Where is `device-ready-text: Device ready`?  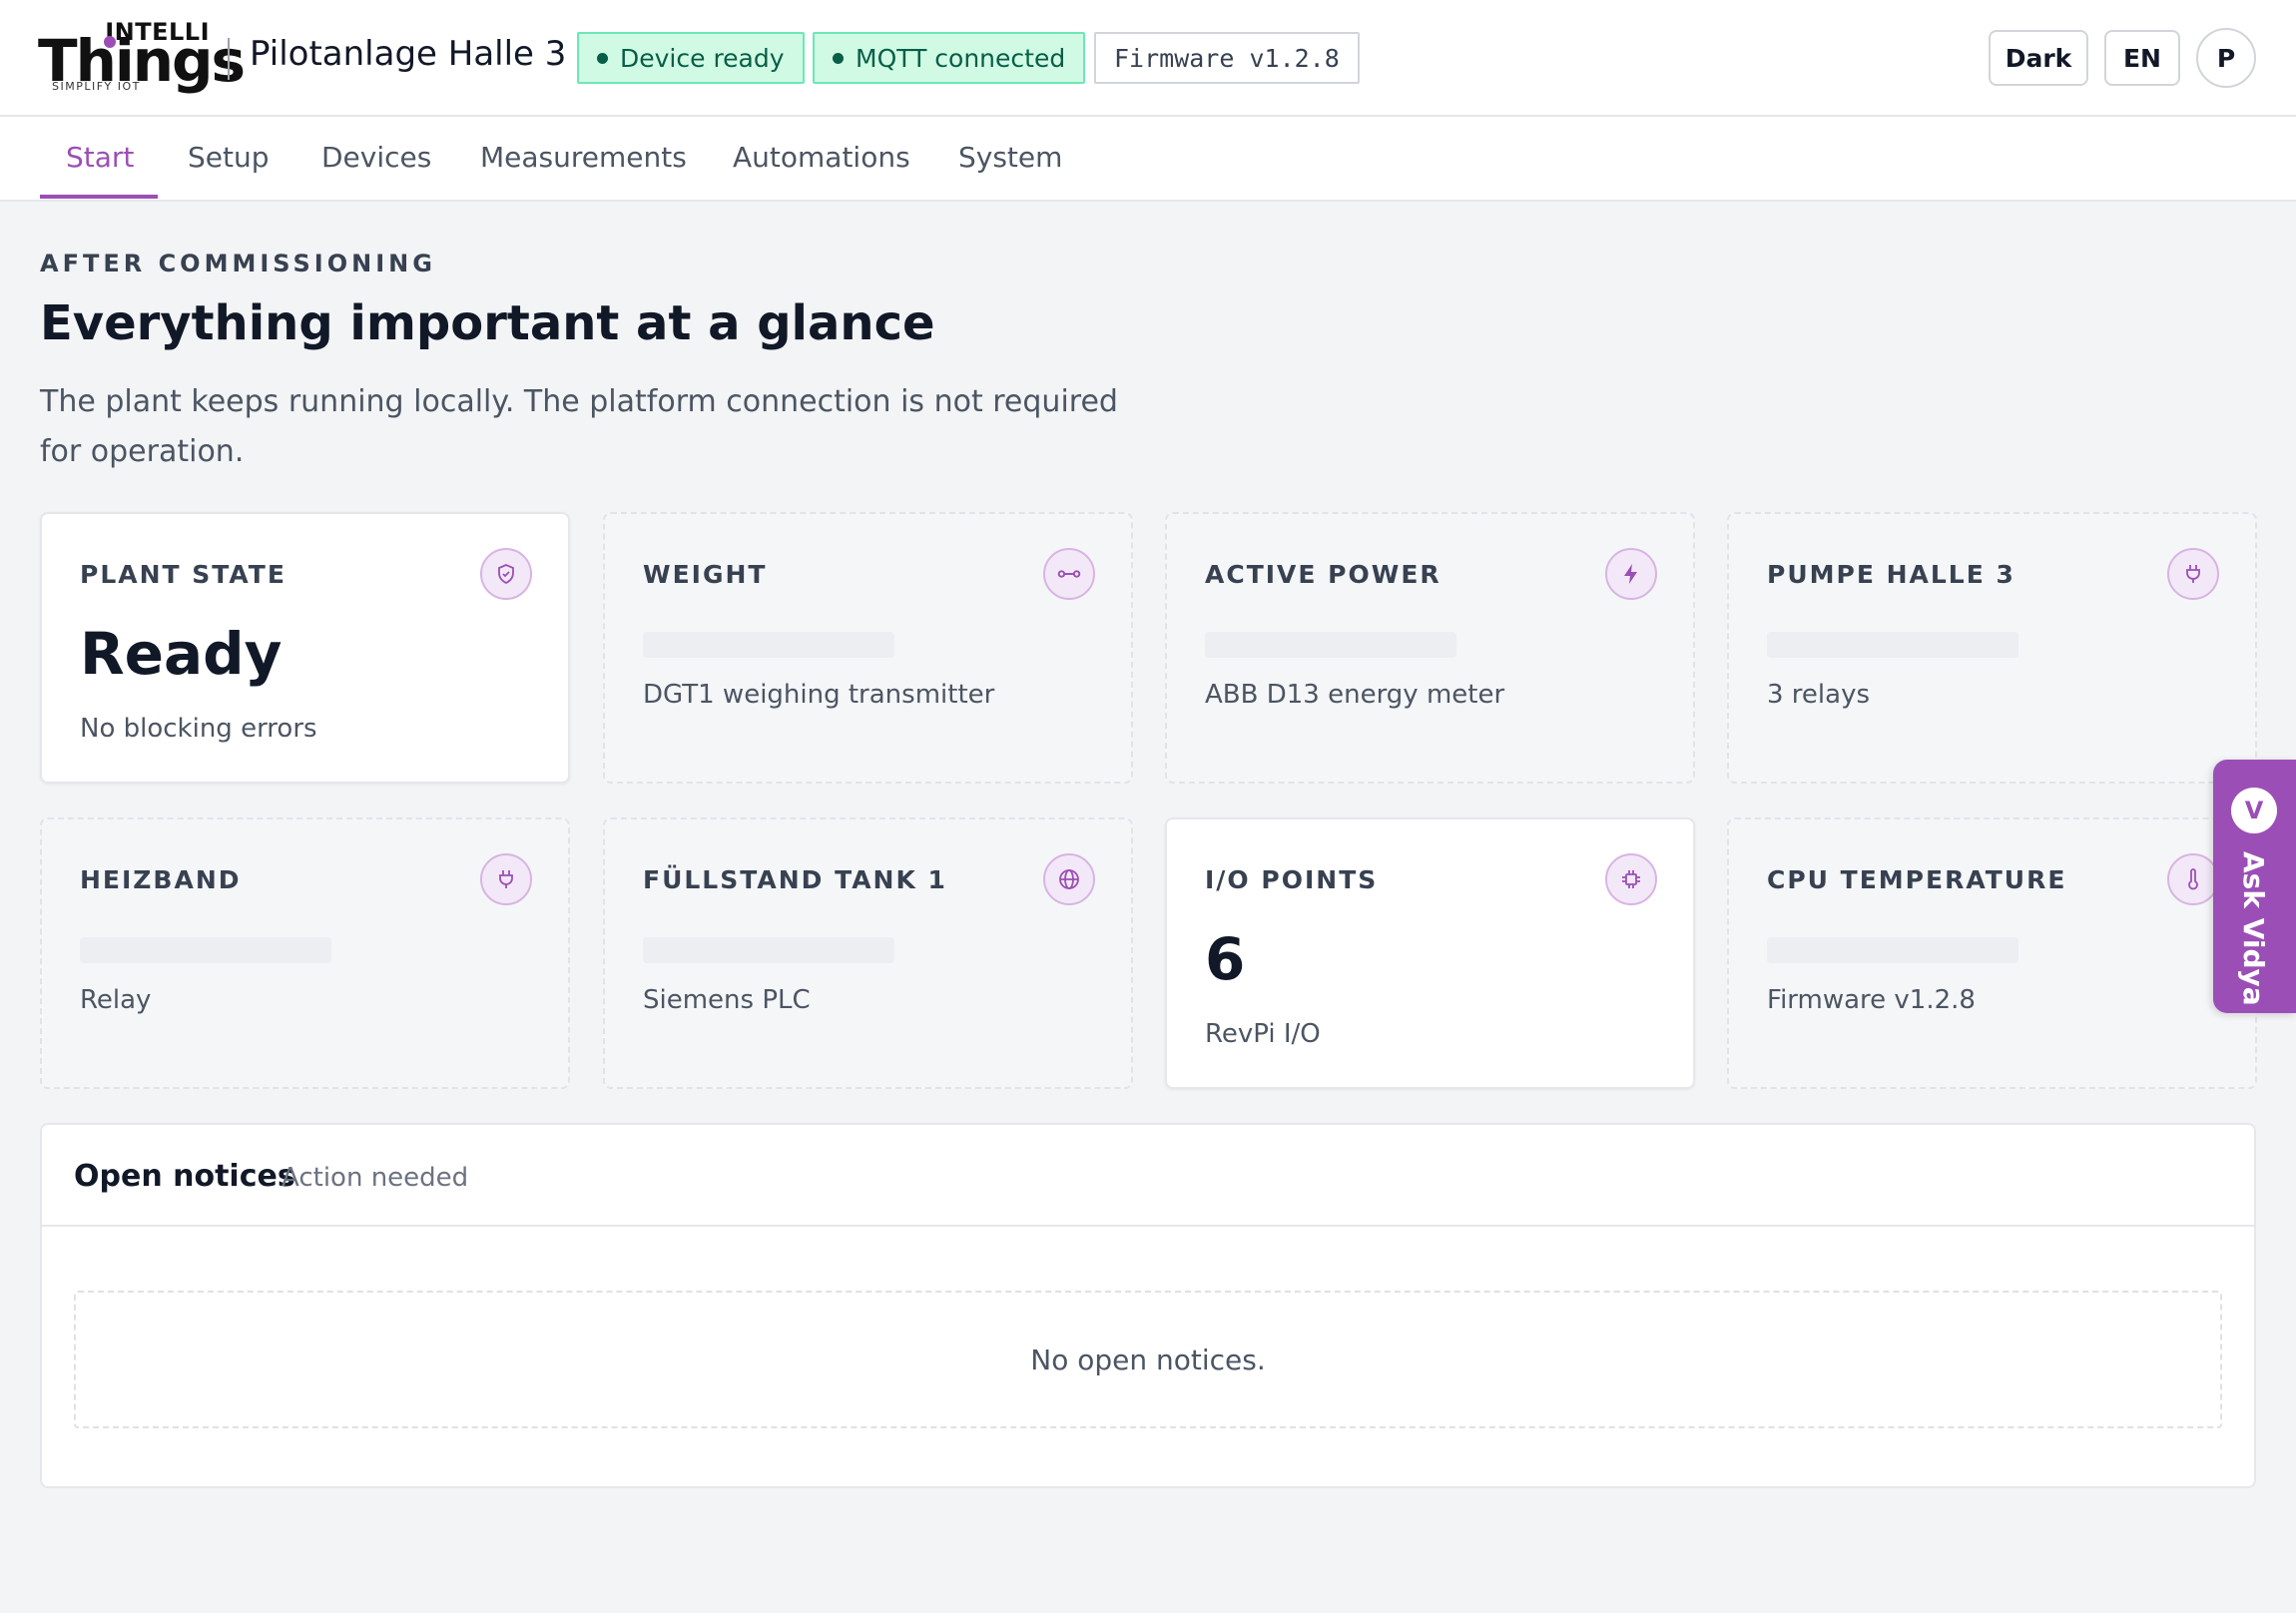
device-ready-text: Device ready is located at coordinates (703, 58).